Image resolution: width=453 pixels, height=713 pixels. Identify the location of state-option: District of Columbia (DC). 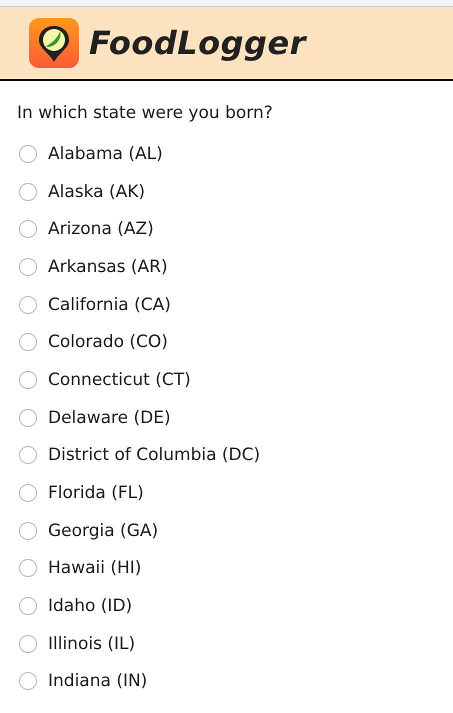
(235, 455).